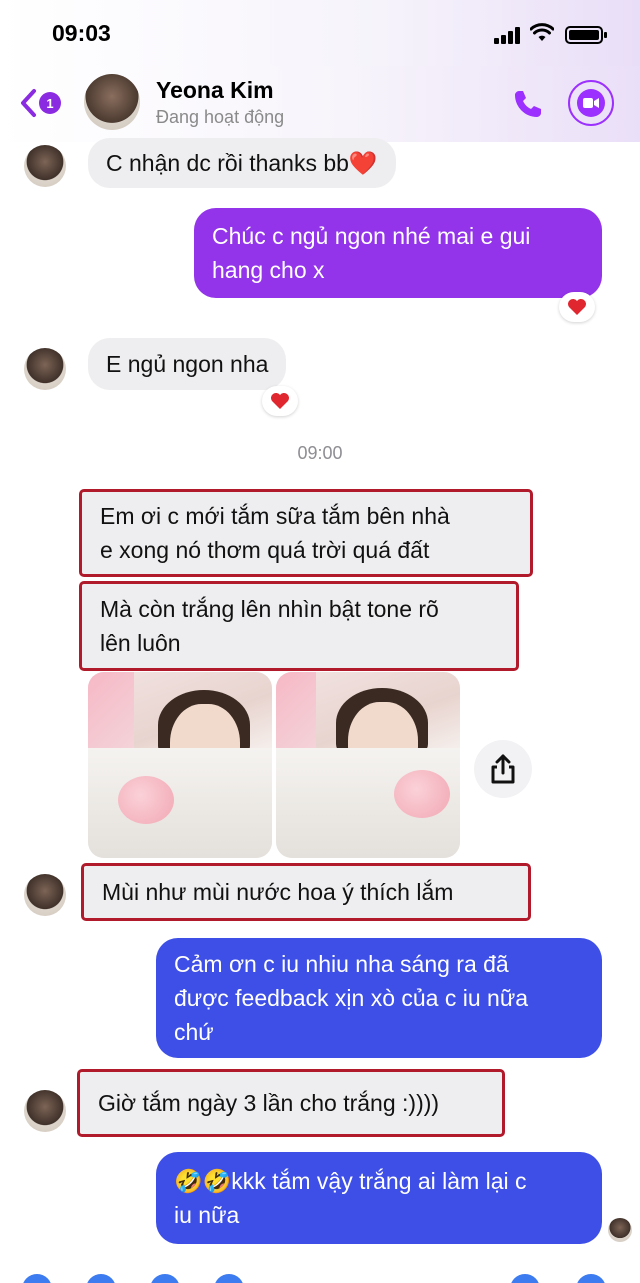 This screenshot has height=1283, width=640. Describe the element at coordinates (509, 35) in the screenshot. I see `cellular-signal-icon` at that location.